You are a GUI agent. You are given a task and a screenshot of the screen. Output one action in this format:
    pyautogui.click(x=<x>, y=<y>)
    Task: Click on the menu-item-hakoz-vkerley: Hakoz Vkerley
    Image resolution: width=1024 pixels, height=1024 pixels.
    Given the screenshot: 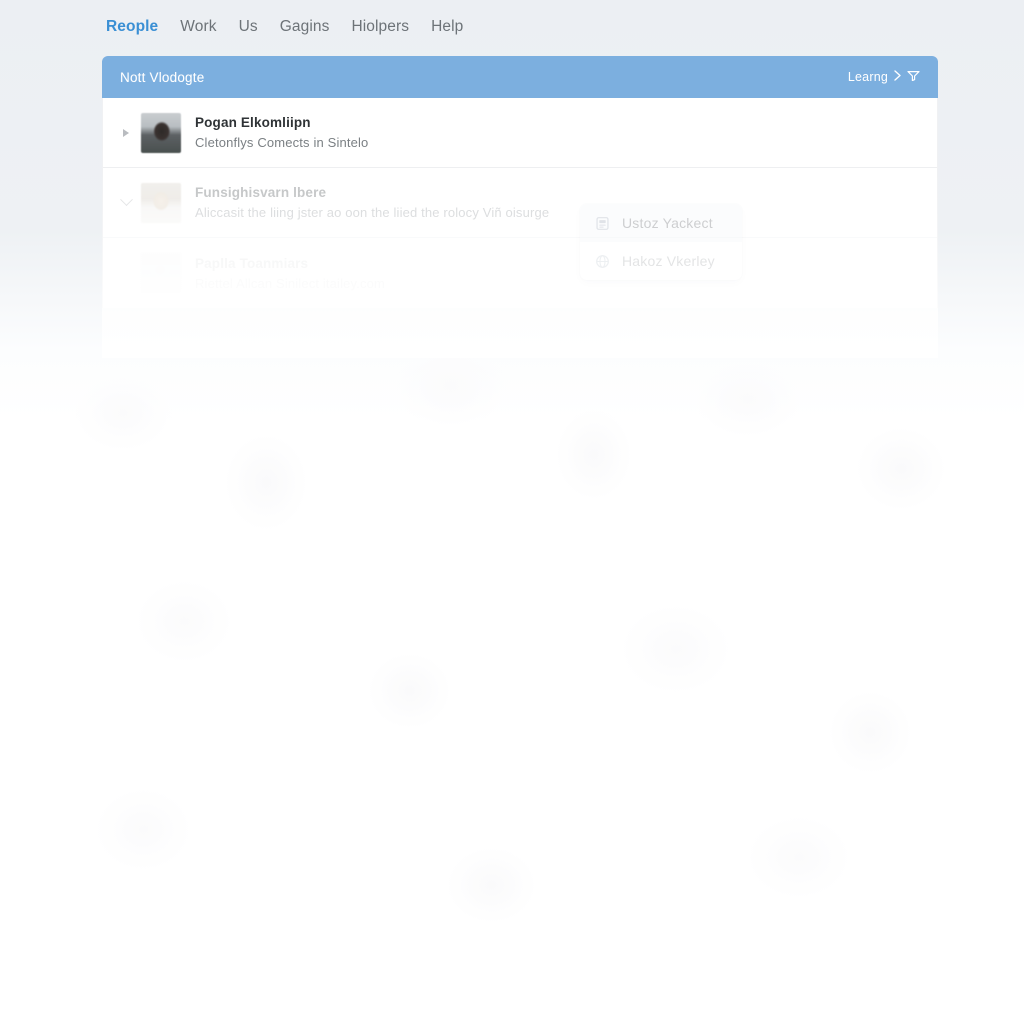 What is the action you would take?
    pyautogui.click(x=661, y=261)
    